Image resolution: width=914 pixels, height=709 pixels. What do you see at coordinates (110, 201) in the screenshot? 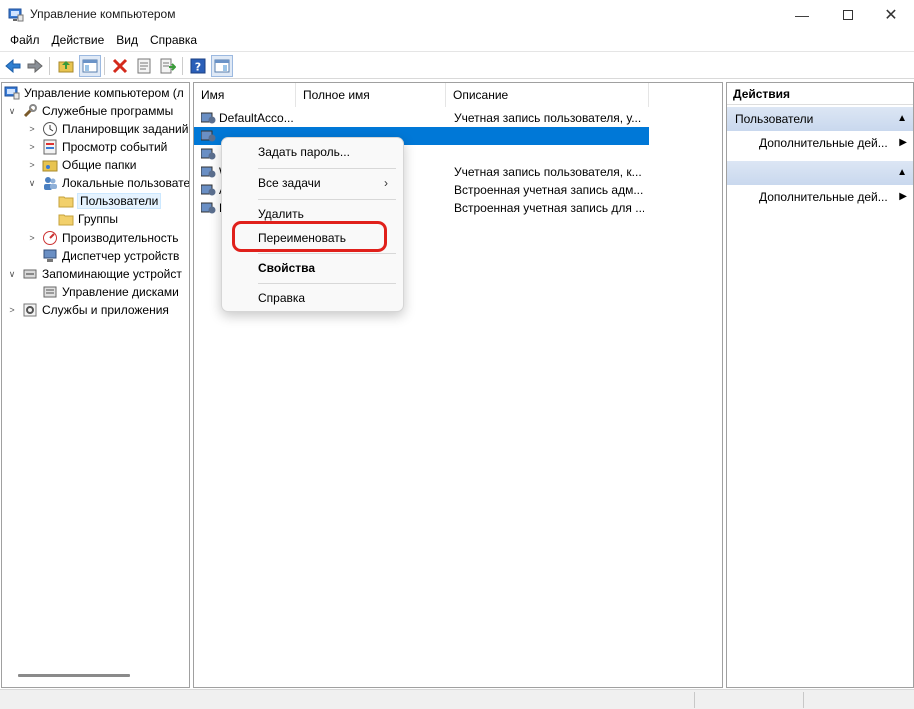
I see `tree-item-users: Пользователи` at bounding box center [110, 201].